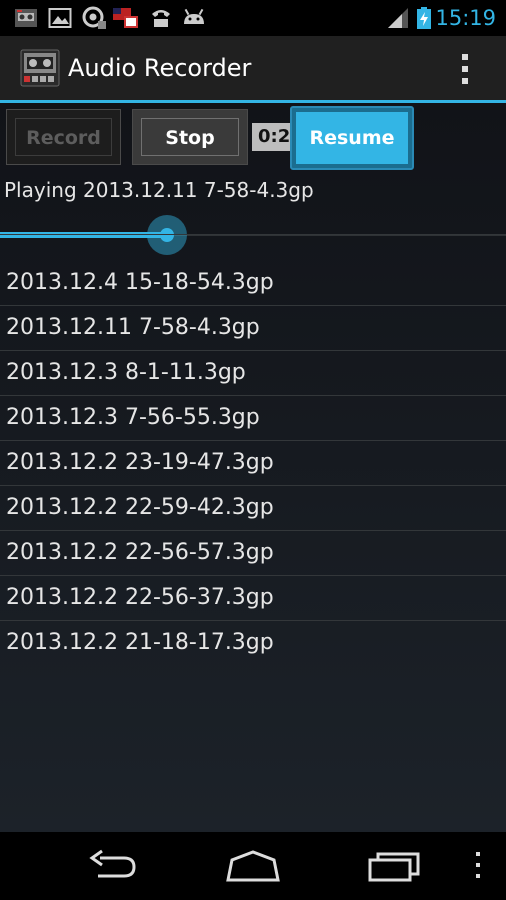 Image resolution: width=506 pixels, height=900 pixels. I want to click on navigation-bar, so click(253, 866).